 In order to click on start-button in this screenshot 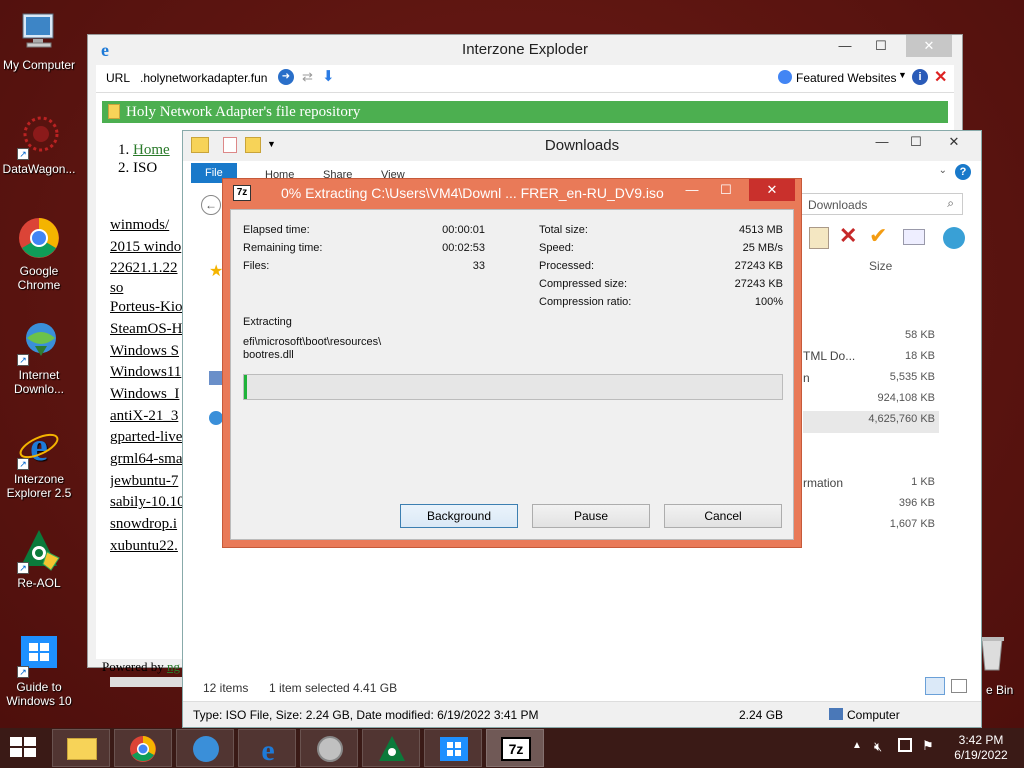, I will do `click(24, 748)`.